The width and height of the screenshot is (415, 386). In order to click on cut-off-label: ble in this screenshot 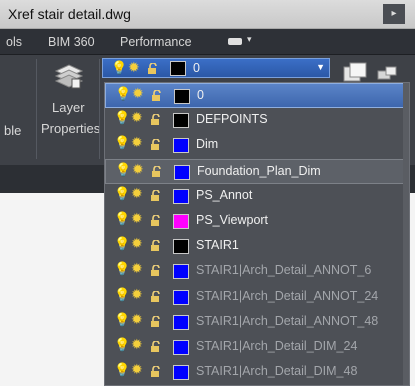, I will do `click(13, 130)`.